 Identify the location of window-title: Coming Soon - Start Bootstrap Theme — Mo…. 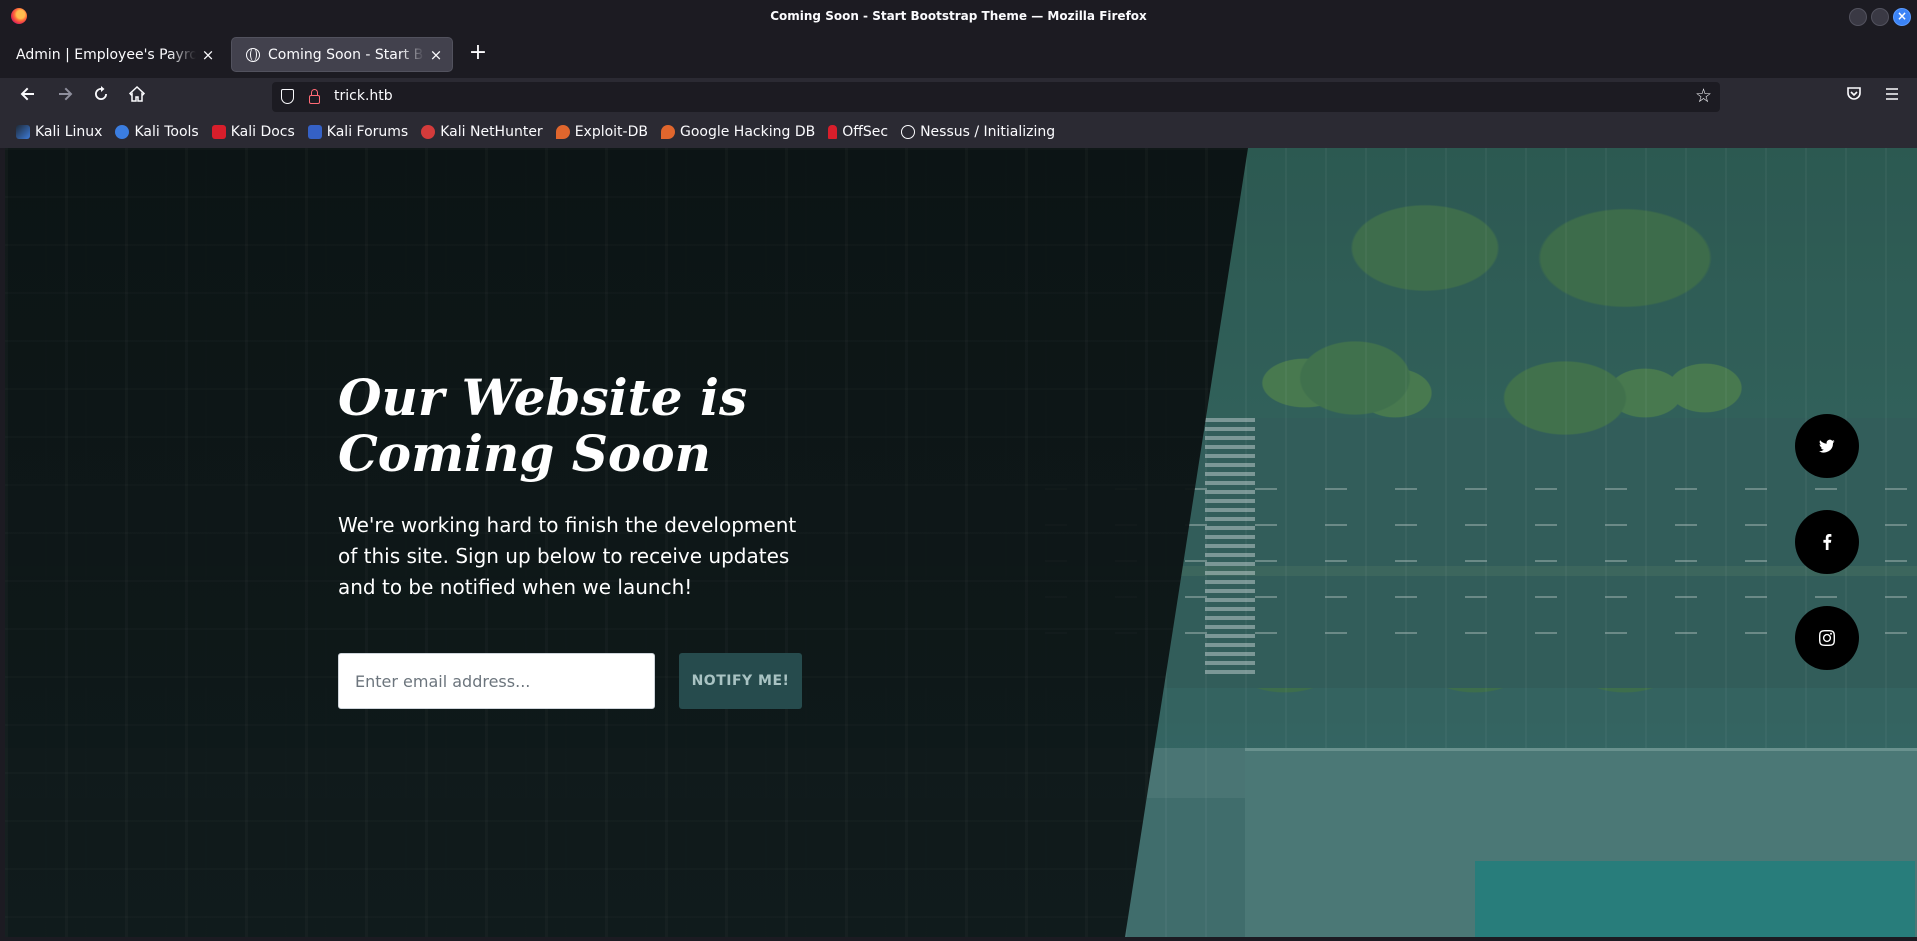
(958, 16).